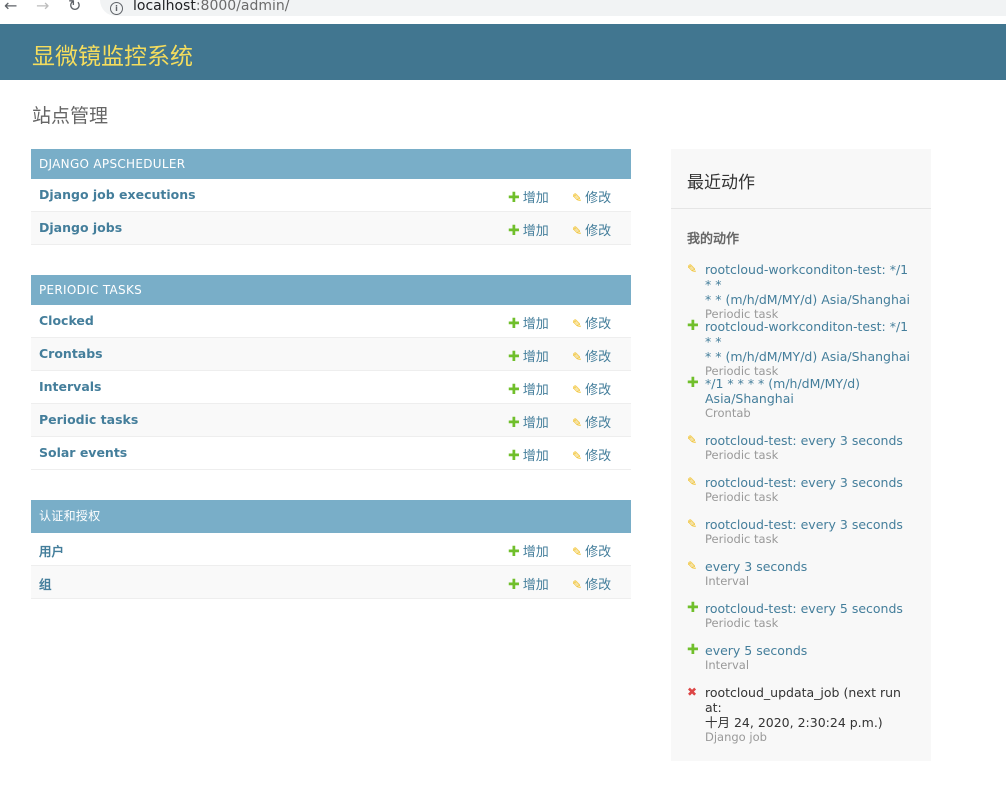 This screenshot has width=1006, height=800. Describe the element at coordinates (756, 650) in the screenshot. I see `action-line: every 5 seconds` at that location.